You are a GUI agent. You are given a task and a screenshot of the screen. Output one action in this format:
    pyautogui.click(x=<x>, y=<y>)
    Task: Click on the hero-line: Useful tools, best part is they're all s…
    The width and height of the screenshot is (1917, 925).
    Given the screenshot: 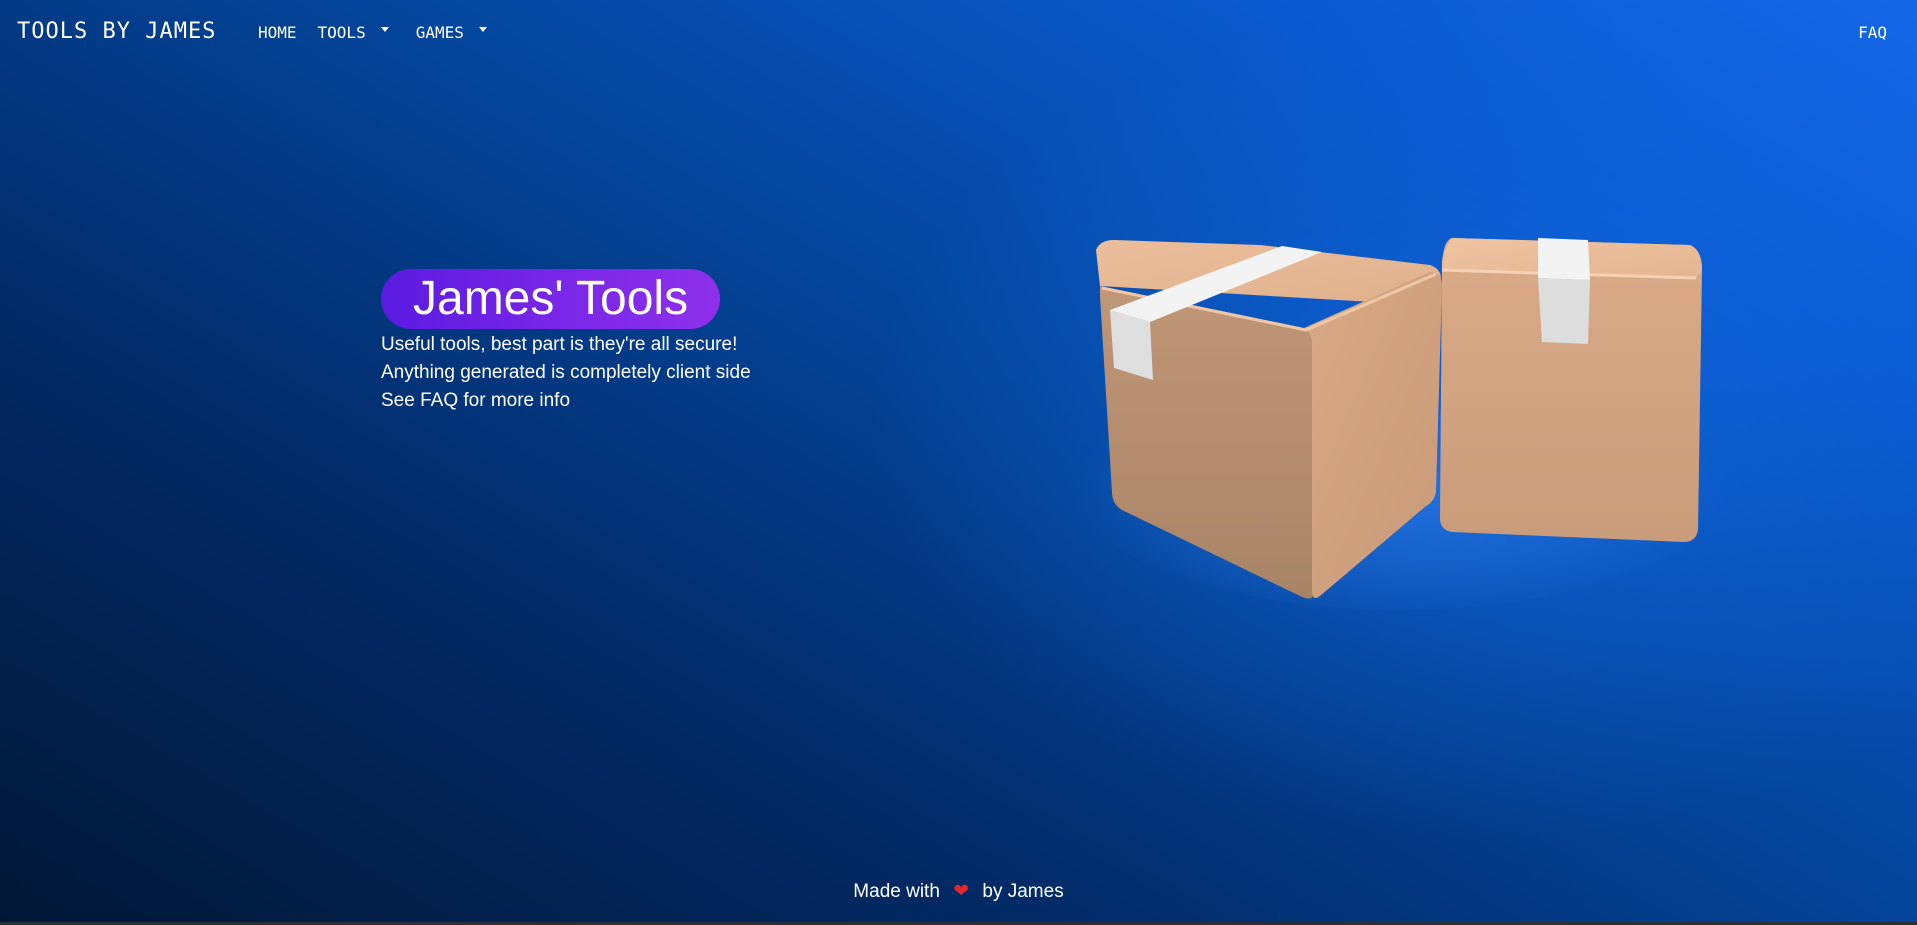 What is the action you would take?
    pyautogui.click(x=559, y=344)
    